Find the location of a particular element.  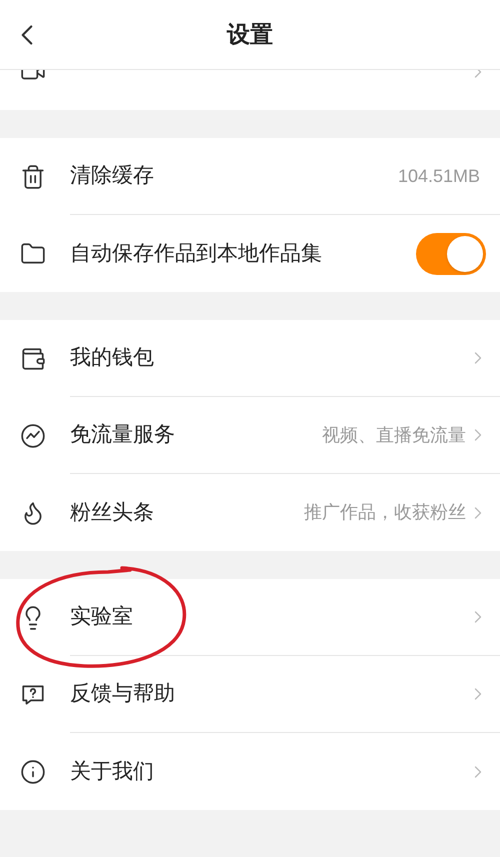

setting-value: 推广作品，收获粉丝 is located at coordinates (385, 512).